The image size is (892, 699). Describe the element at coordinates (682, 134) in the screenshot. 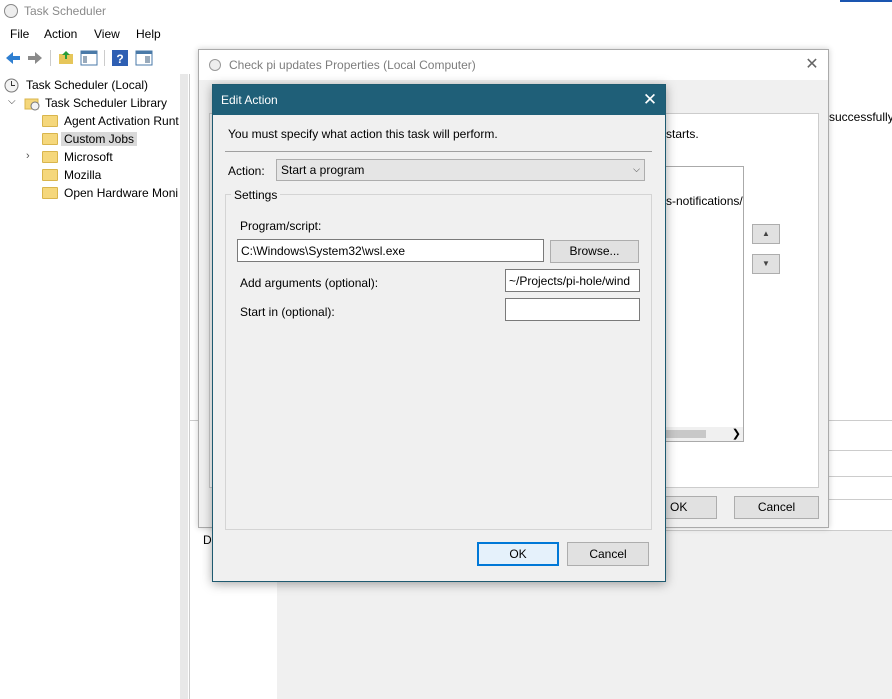

I see `properties-text-fragment: starts.` at that location.